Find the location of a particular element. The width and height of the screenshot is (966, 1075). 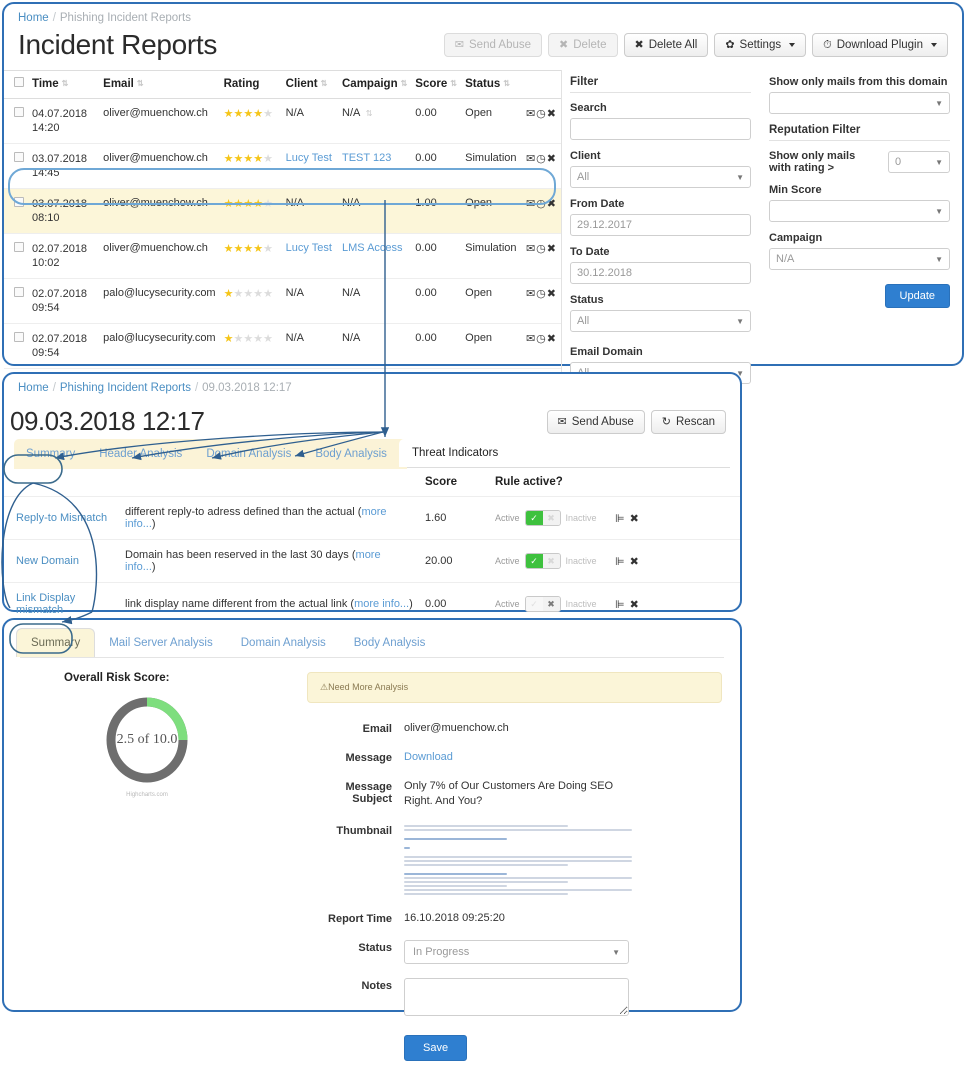

threat-name-link: New Domain is located at coordinates (47, 561).